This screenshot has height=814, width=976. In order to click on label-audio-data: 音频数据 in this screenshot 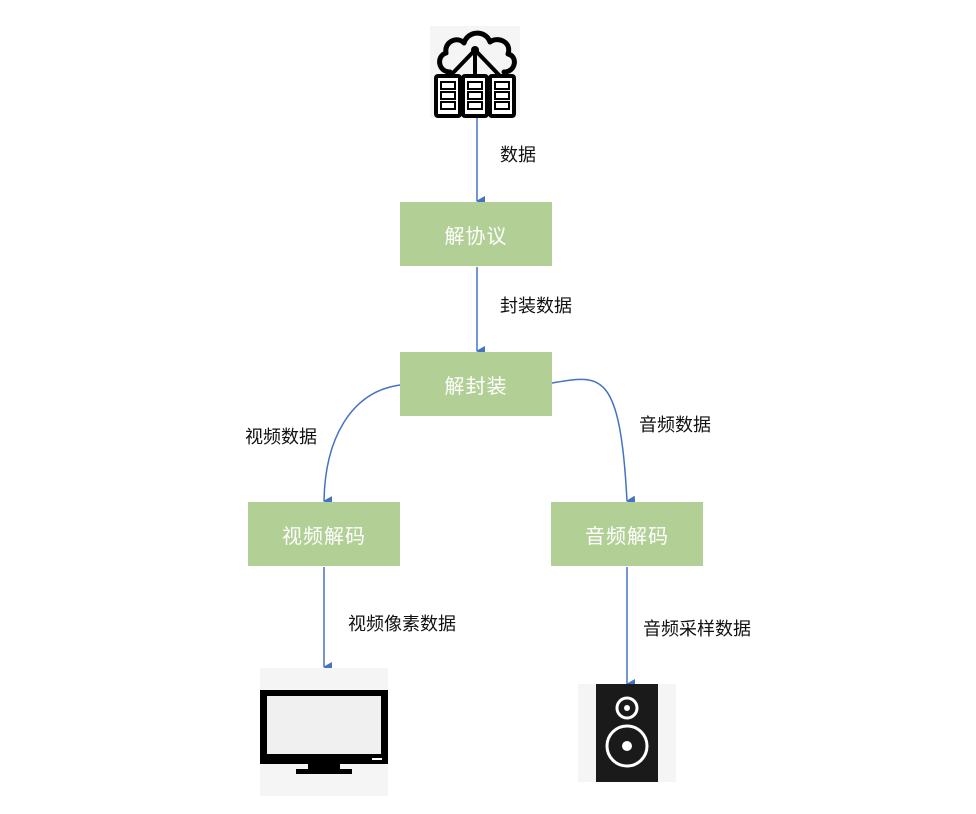, I will do `click(675, 425)`.